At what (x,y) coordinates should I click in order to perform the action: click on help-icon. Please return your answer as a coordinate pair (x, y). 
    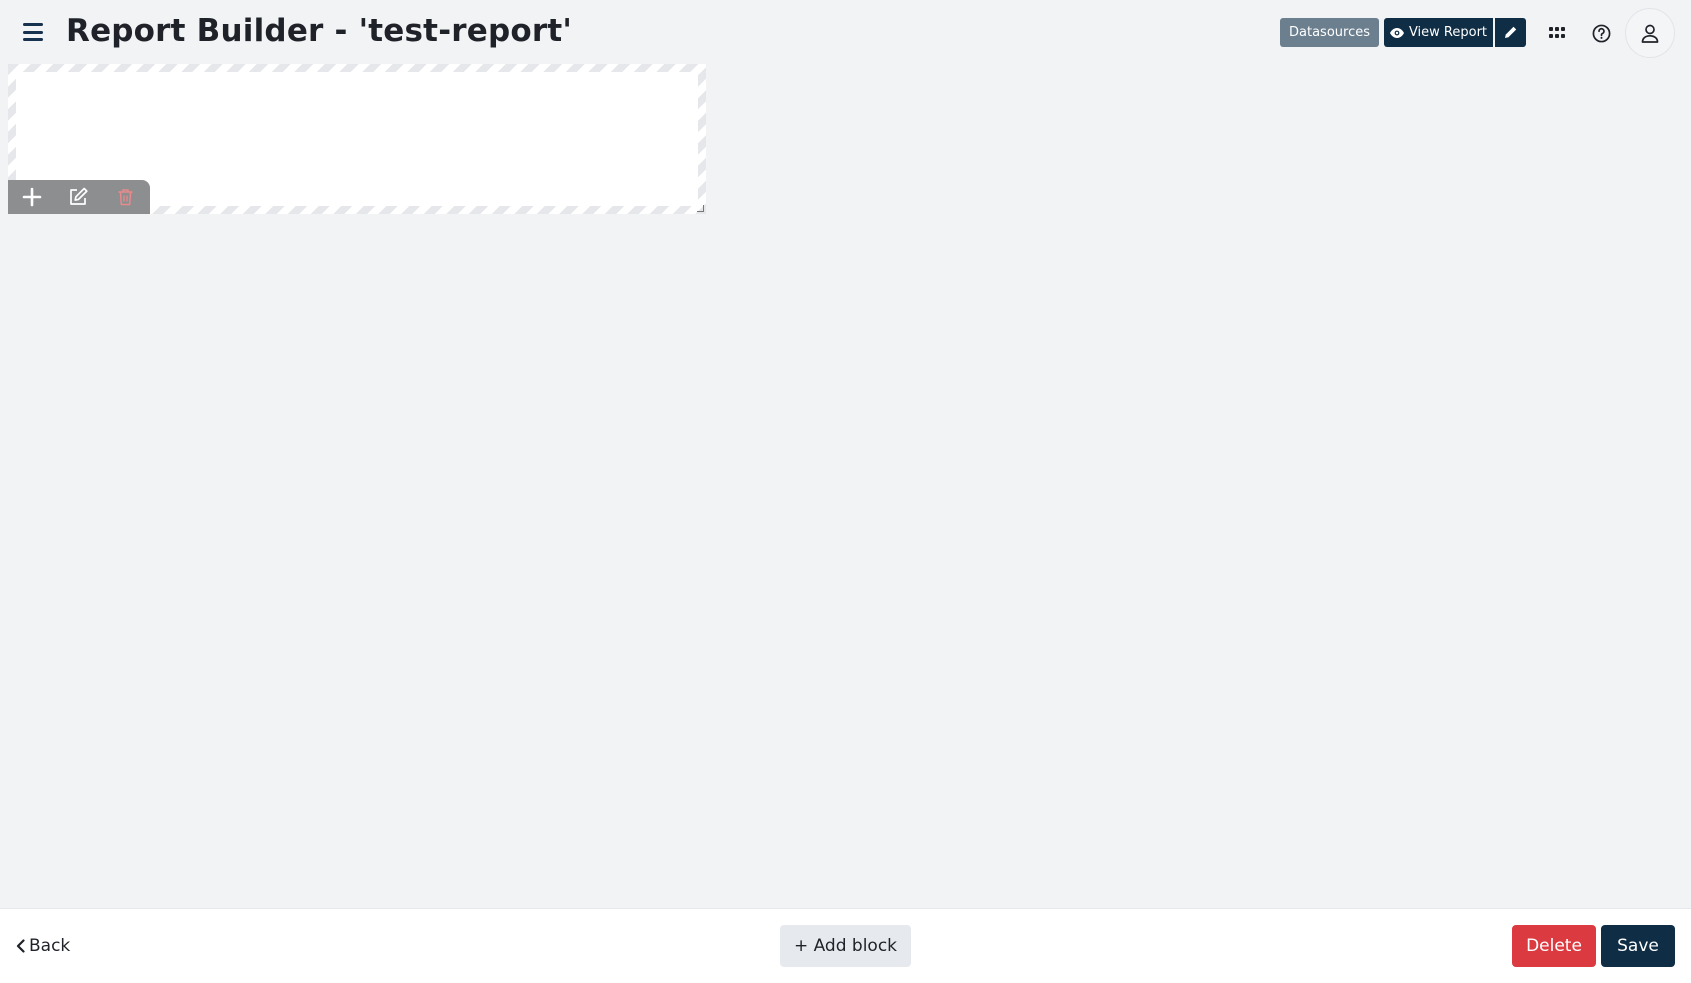
    Looking at the image, I should click on (1601, 33).